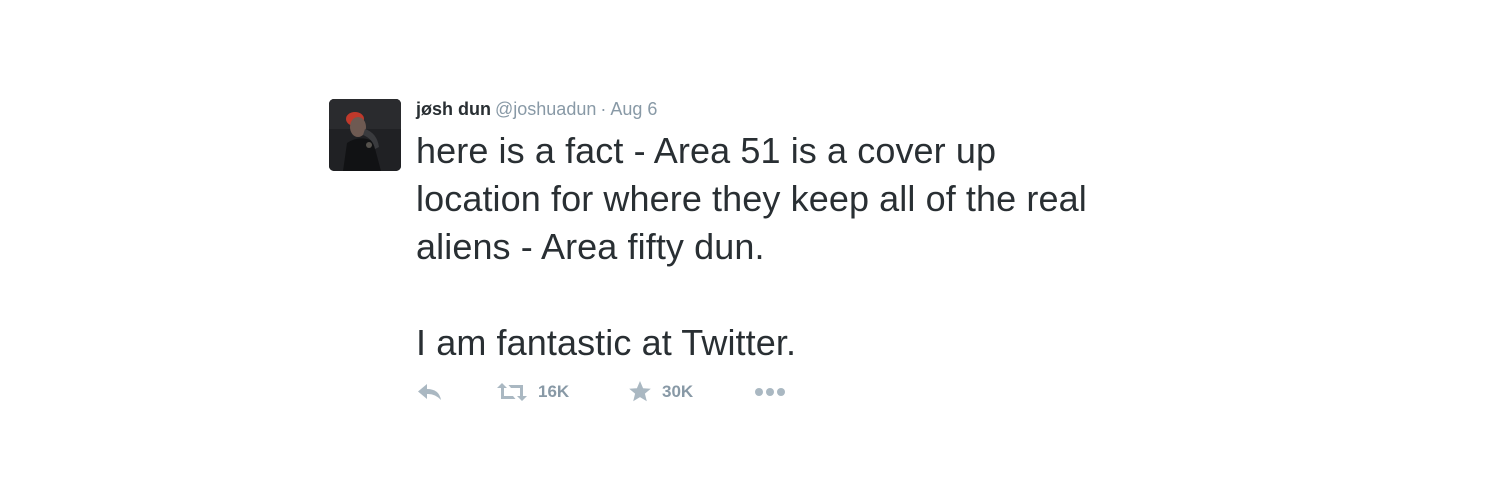 Image resolution: width=1500 pixels, height=499 pixels. What do you see at coordinates (453, 109) in the screenshot?
I see `author-name: jøsh dun` at bounding box center [453, 109].